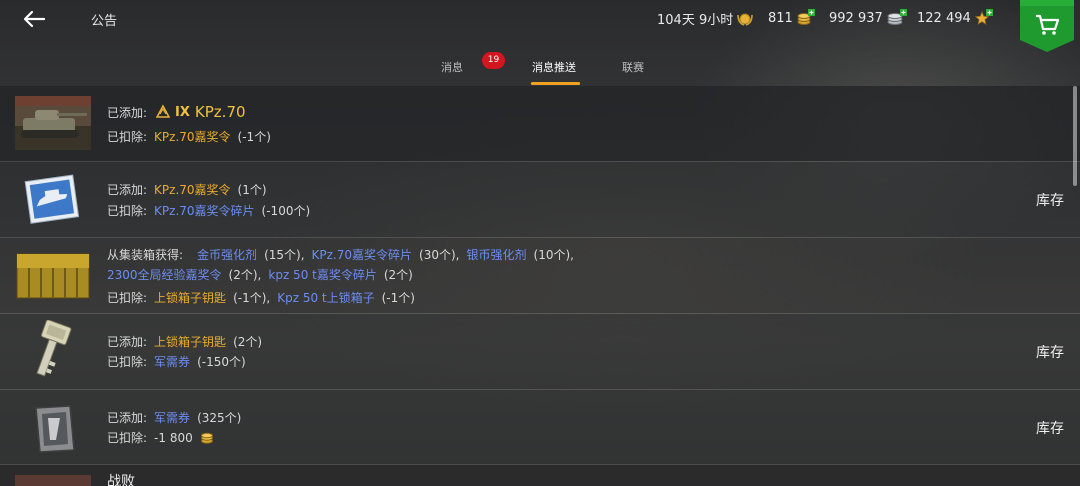 This screenshot has height=486, width=1080. I want to click on premium-laurel-icon, so click(745, 19).